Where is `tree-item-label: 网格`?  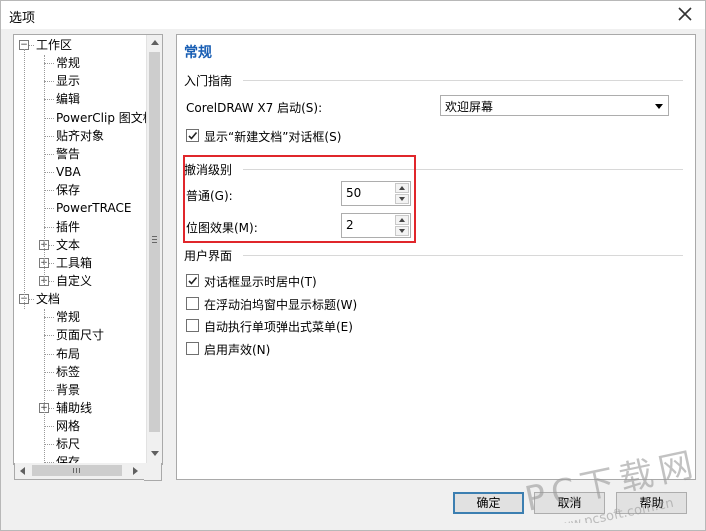
tree-item-label: 网格 is located at coordinates (68, 426).